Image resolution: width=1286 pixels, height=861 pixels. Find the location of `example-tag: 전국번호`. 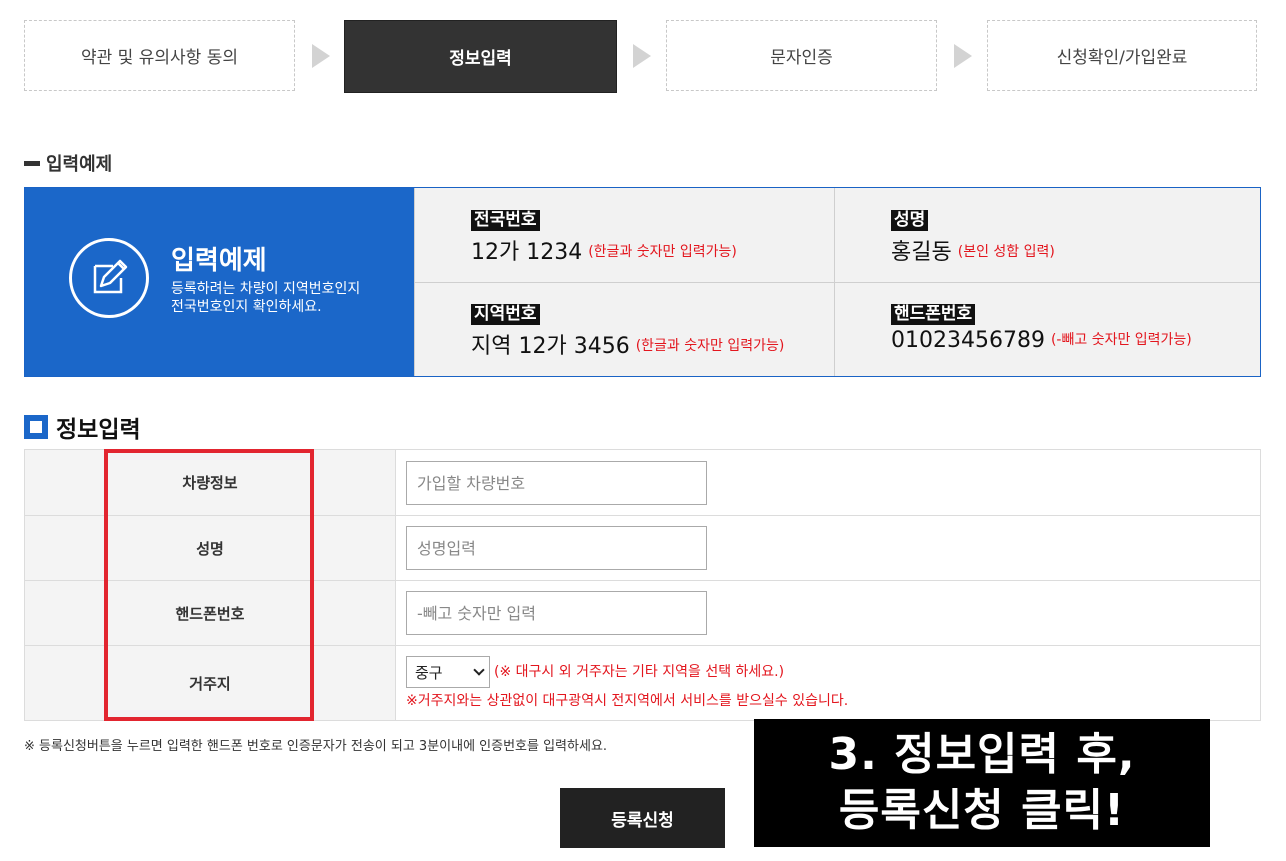

example-tag: 전국번호 is located at coordinates (505, 220).